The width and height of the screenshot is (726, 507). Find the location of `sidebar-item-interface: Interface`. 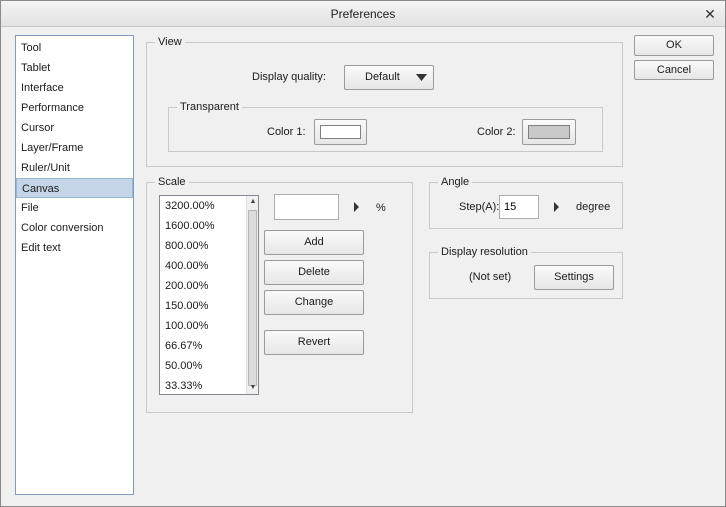

sidebar-item-interface: Interface is located at coordinates (74, 88).